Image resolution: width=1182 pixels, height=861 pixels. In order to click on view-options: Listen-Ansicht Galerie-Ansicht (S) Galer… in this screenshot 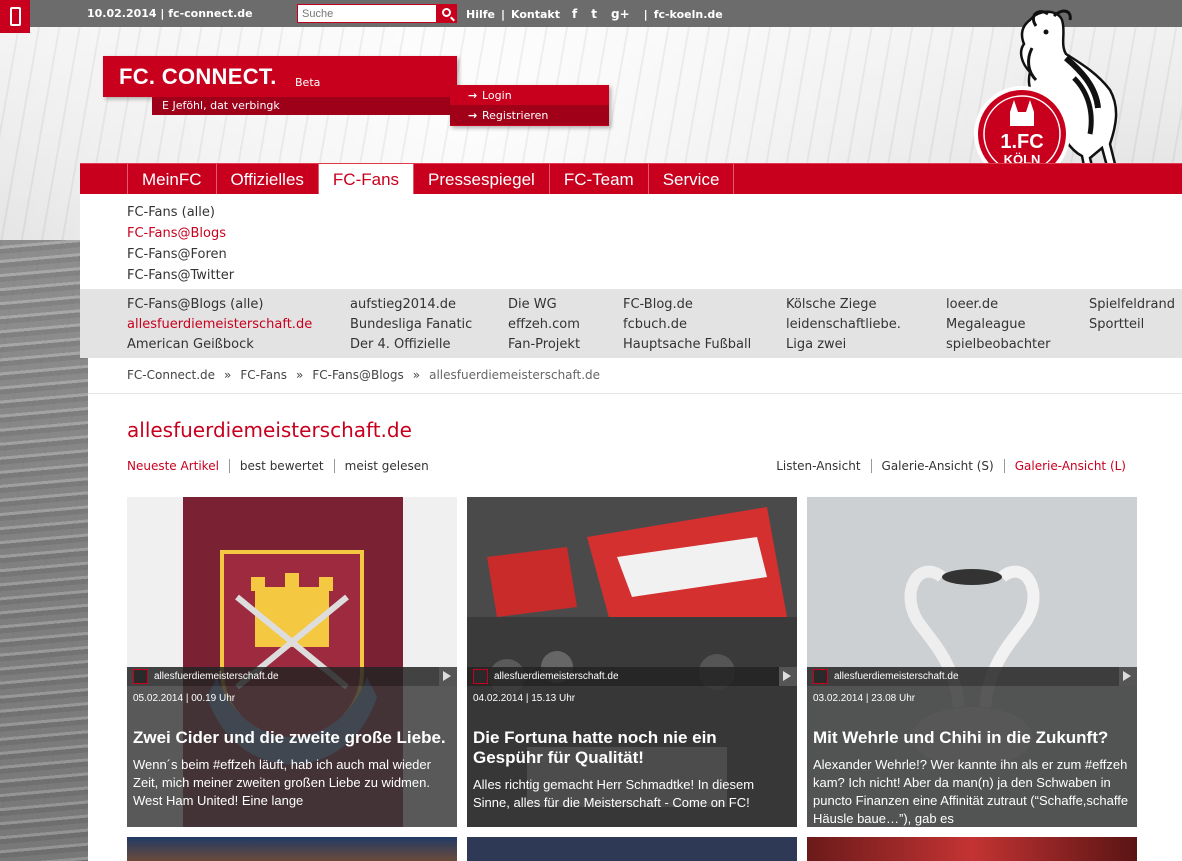, I will do `click(951, 466)`.